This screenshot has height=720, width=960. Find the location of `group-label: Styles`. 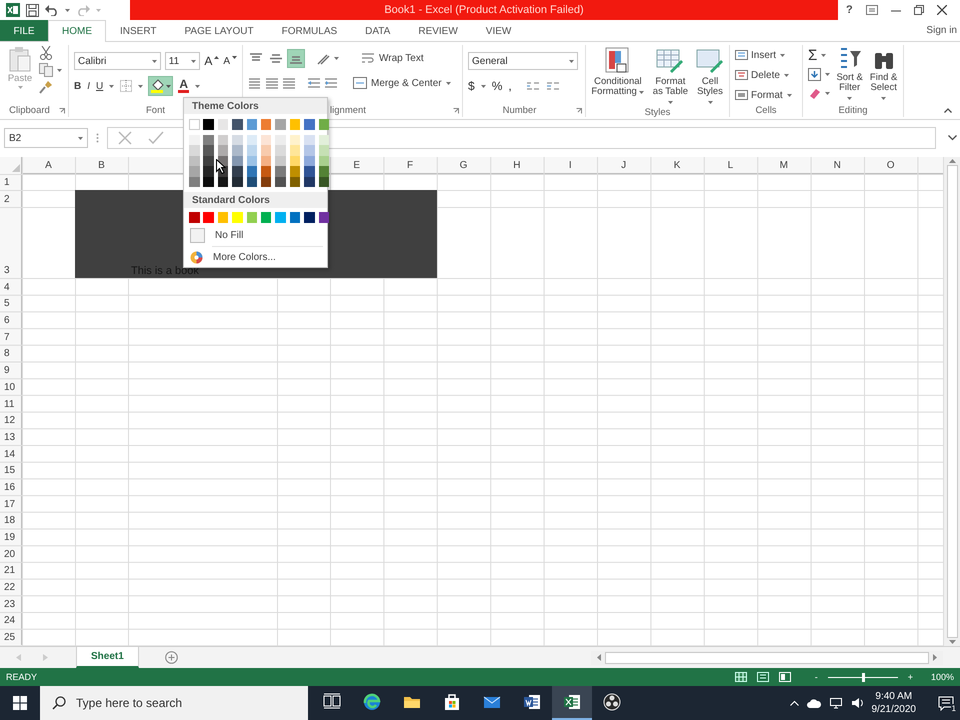

group-label: Styles is located at coordinates (657, 112).